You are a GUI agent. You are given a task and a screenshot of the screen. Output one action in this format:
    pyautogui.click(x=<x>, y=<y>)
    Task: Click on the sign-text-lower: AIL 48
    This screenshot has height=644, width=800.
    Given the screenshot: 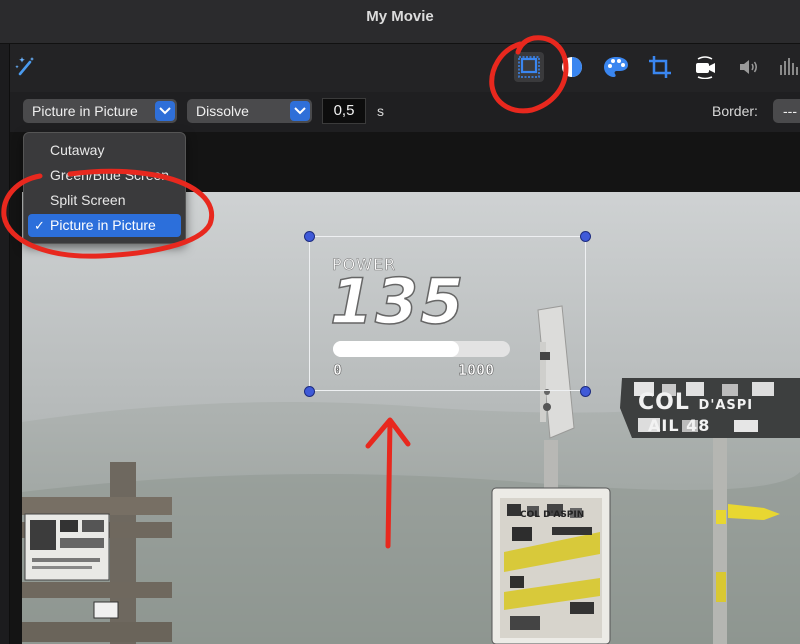 What is the action you would take?
    pyautogui.click(x=679, y=425)
    